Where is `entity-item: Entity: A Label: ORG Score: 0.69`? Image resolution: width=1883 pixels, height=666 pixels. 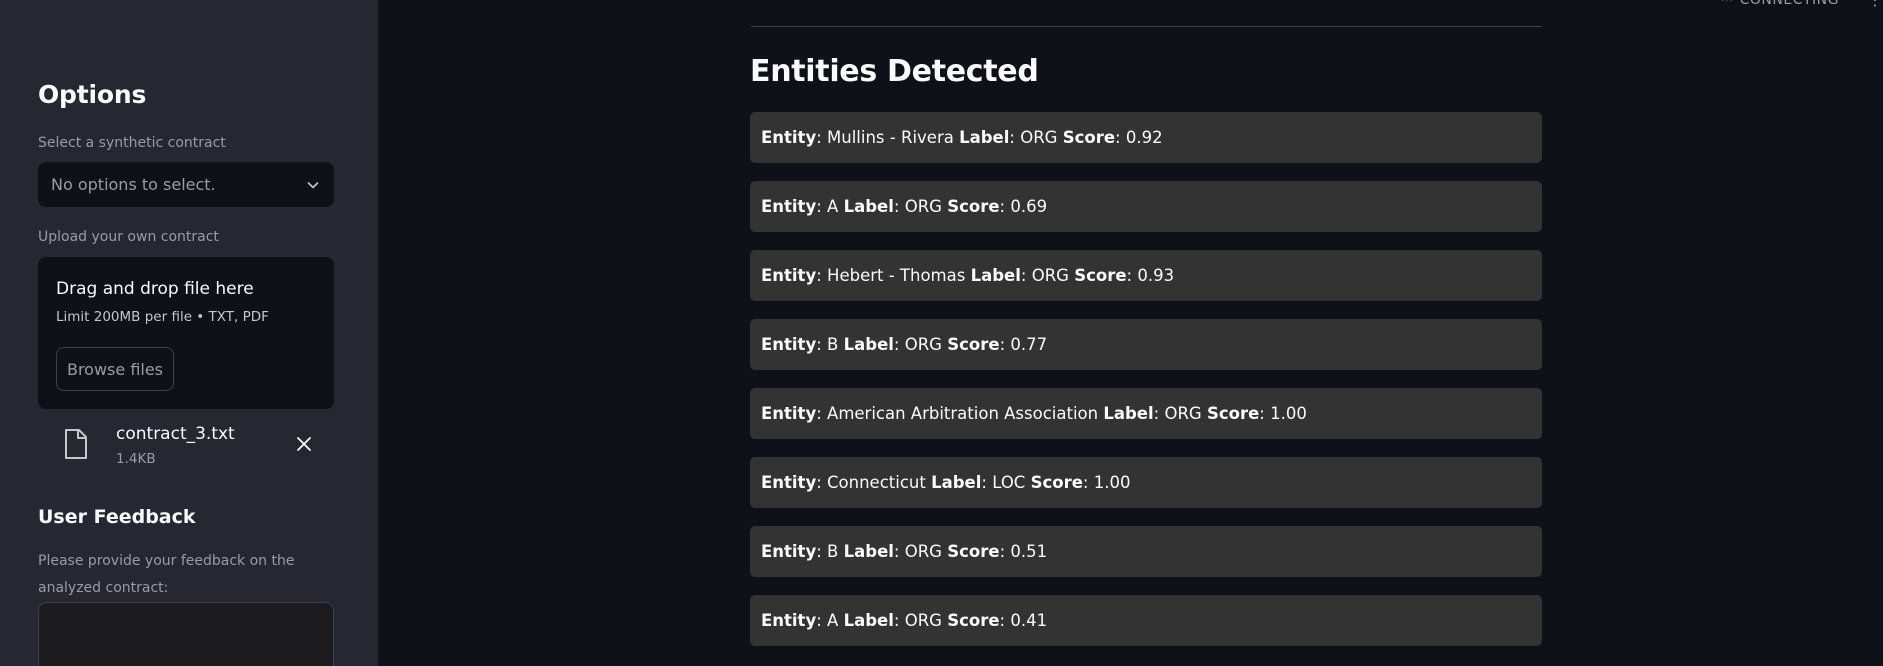
entity-item: Entity: A Label: ORG Score: 0.69 is located at coordinates (1146, 206).